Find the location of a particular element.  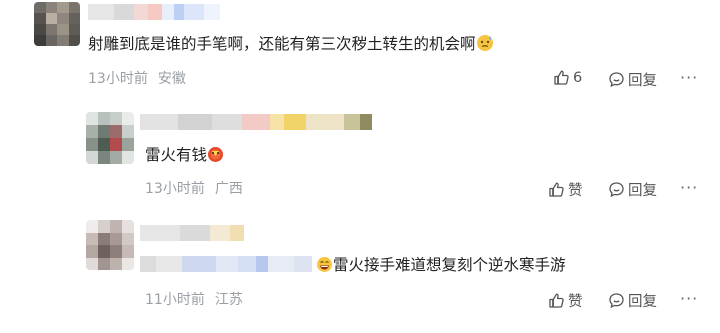

comment-meta: 11小时前 江苏 is located at coordinates (194, 300).